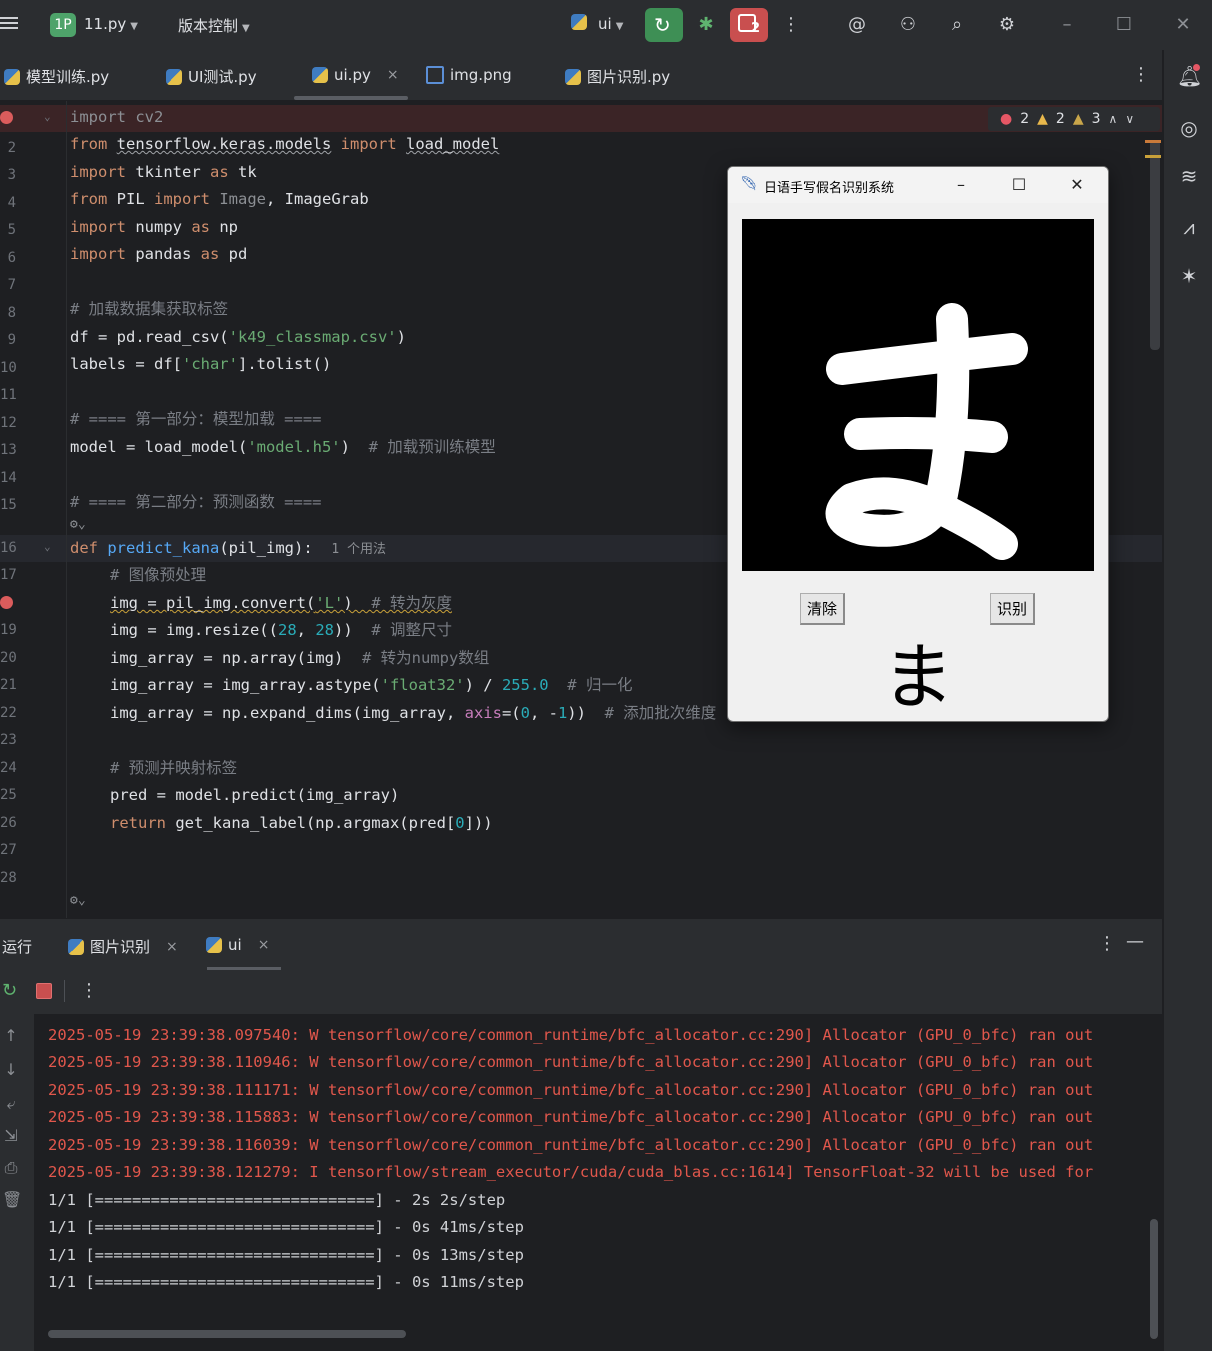 The height and width of the screenshot is (1351, 1212). What do you see at coordinates (8, 548) in the screenshot?
I see `line-number: 16` at bounding box center [8, 548].